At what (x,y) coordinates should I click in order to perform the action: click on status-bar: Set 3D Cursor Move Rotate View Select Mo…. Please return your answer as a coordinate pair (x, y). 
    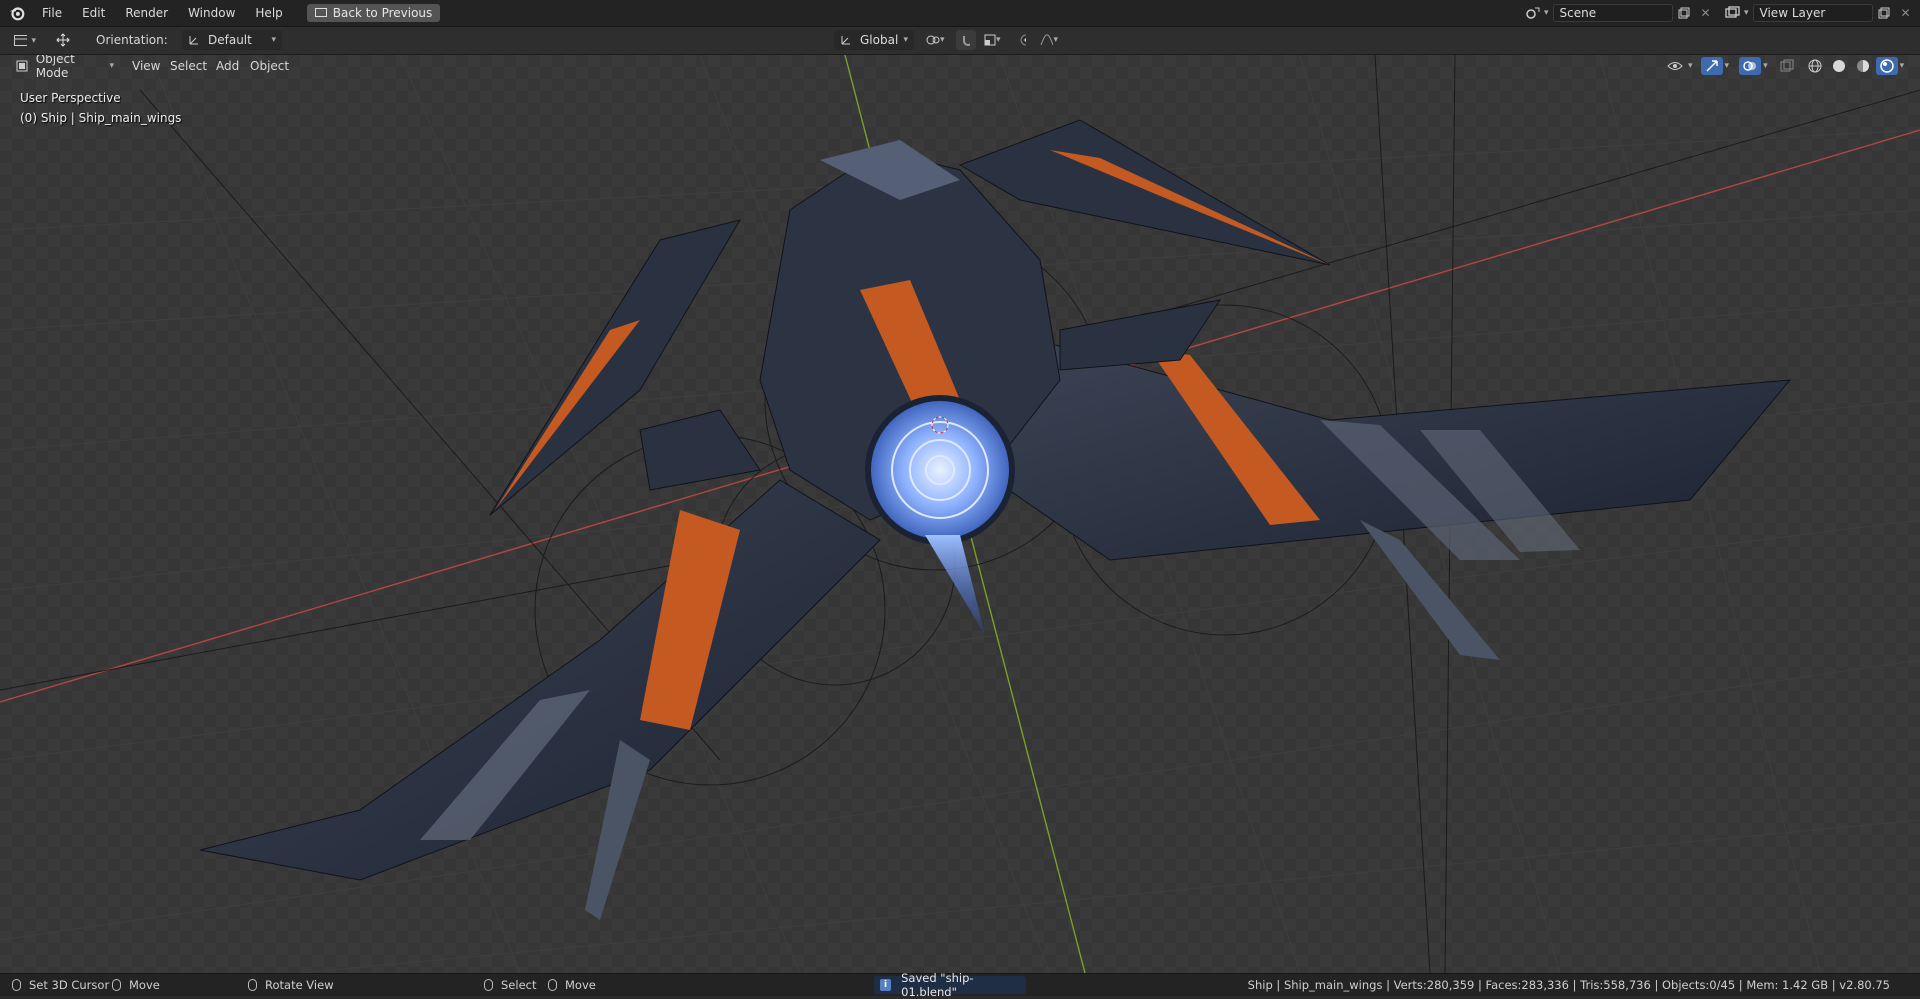
    Looking at the image, I should click on (960, 985).